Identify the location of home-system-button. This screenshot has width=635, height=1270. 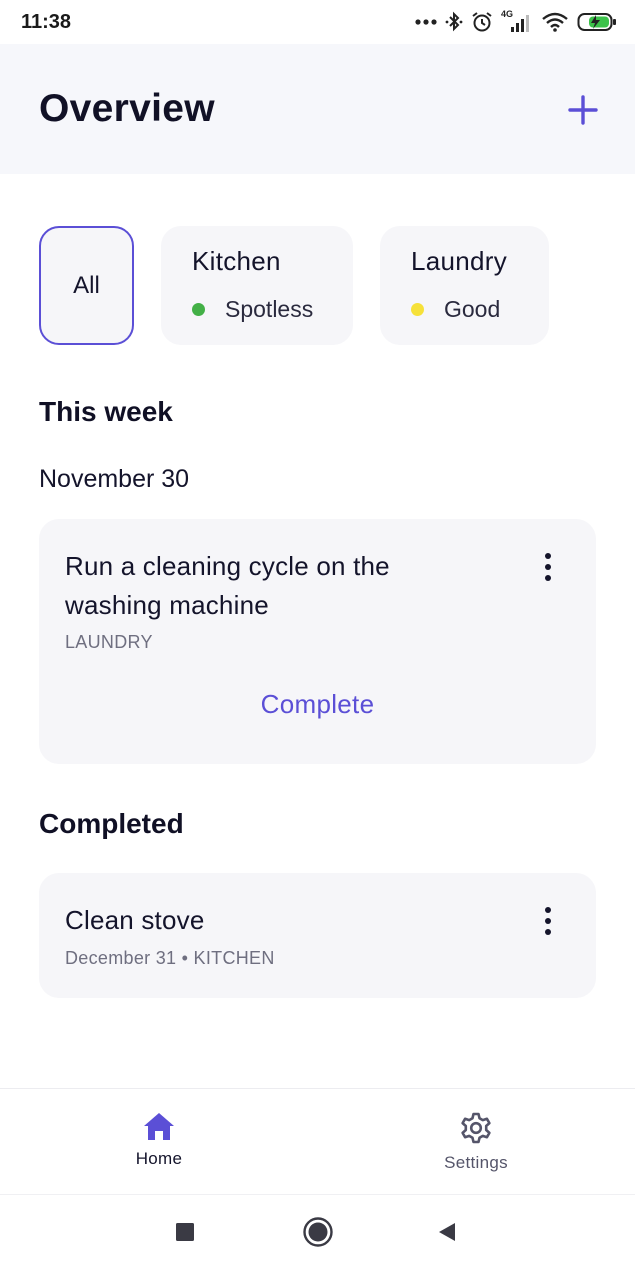
(318, 1232).